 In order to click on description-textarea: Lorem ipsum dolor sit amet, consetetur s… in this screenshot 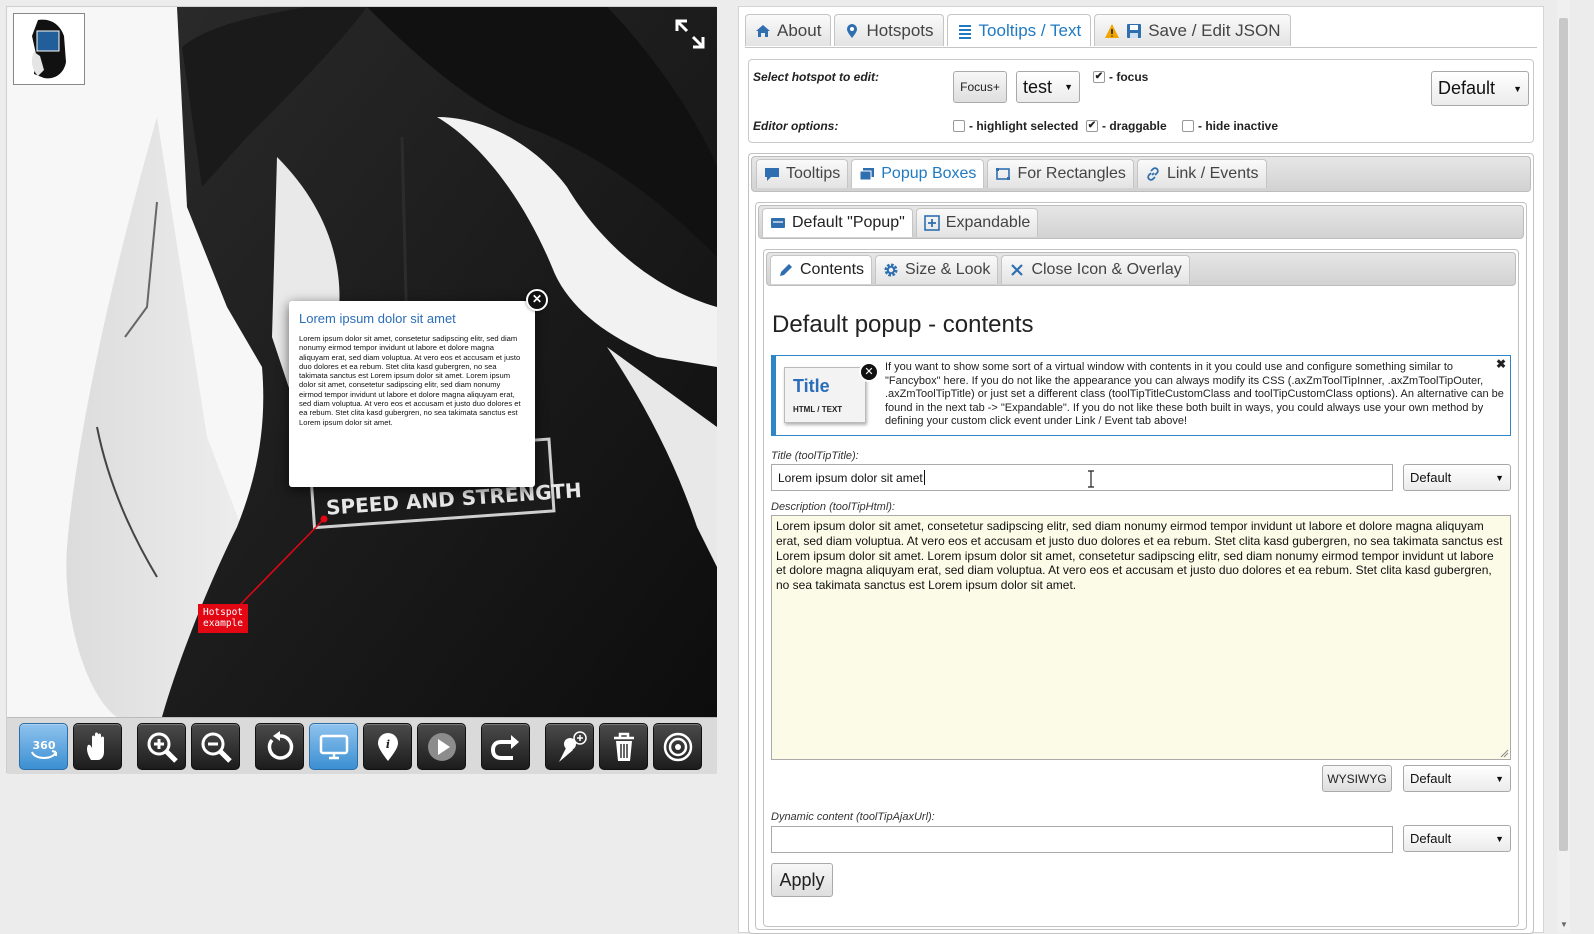, I will do `click(1141, 637)`.